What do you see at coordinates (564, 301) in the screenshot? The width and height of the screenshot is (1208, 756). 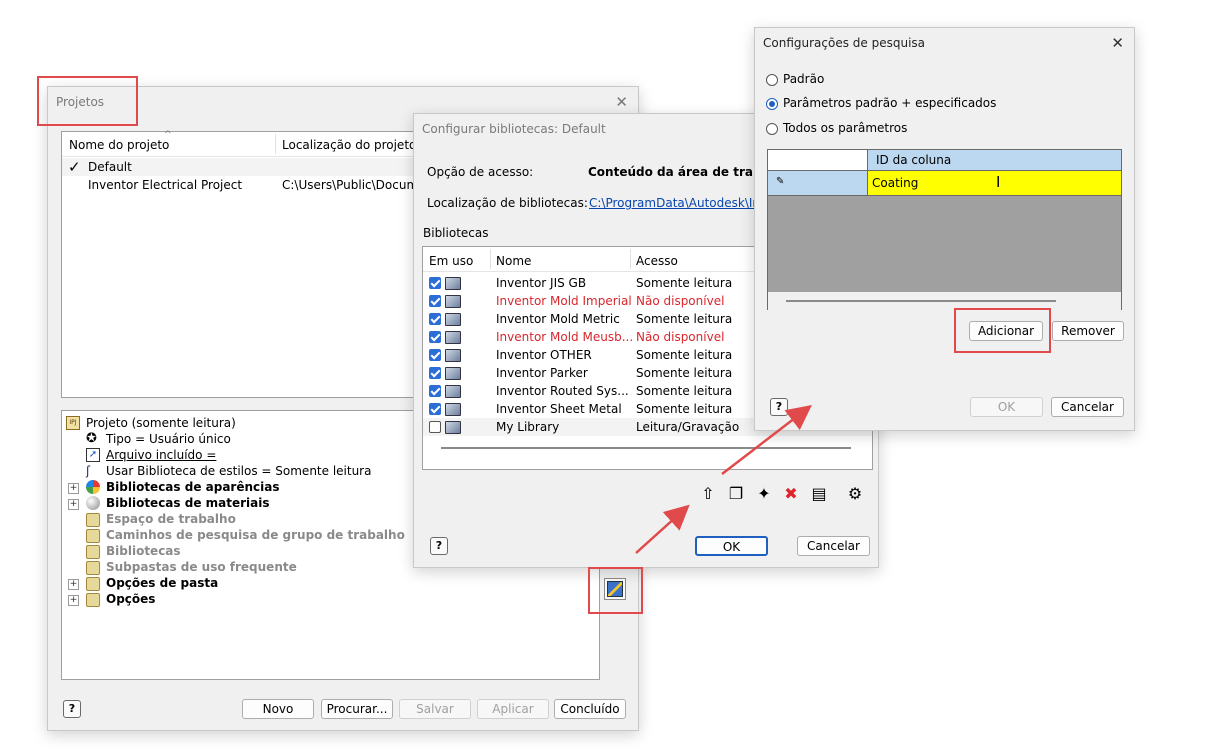 I see `library-name: Inventor Mold Imperial` at bounding box center [564, 301].